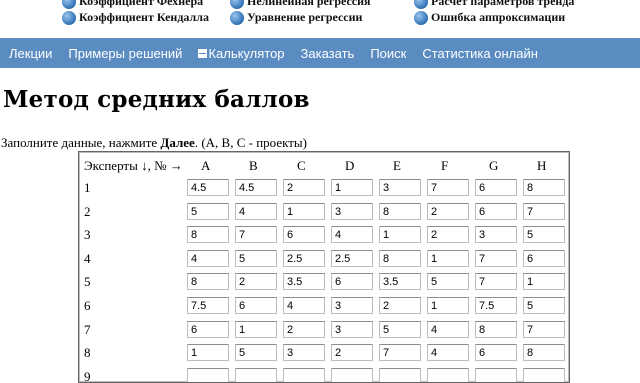 The height and width of the screenshot is (383, 640). Describe the element at coordinates (87, 187) in the screenshot. I see `expert-label: 1` at that location.